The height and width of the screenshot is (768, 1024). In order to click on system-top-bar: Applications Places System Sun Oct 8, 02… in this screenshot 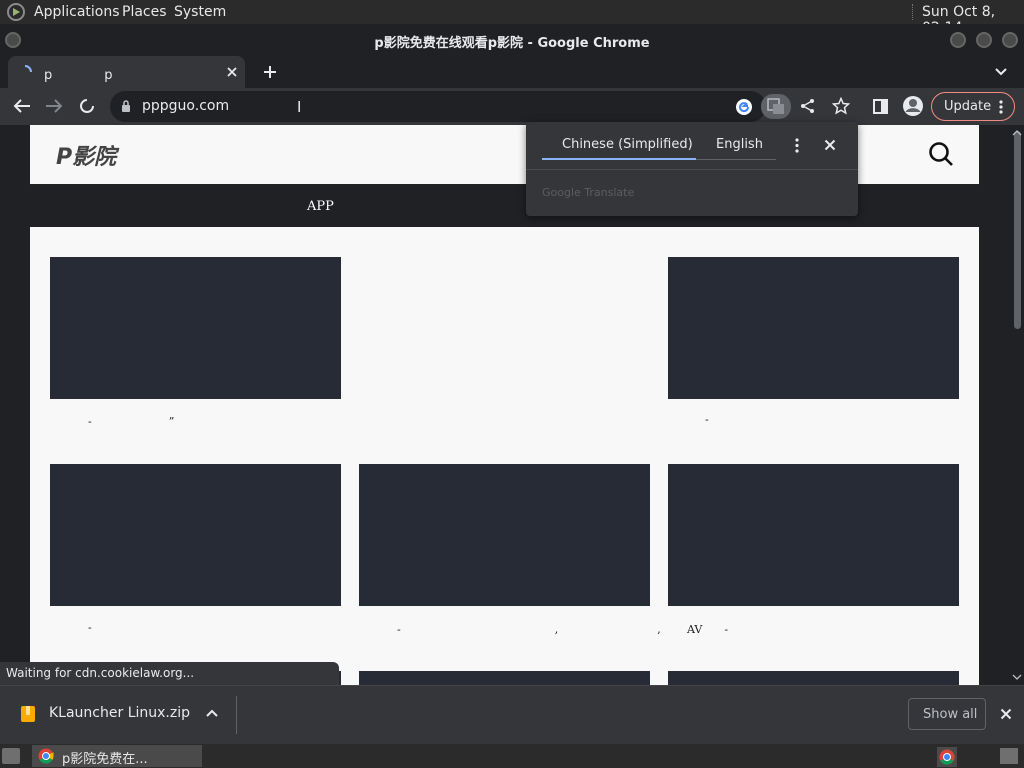, I will do `click(512, 18)`.